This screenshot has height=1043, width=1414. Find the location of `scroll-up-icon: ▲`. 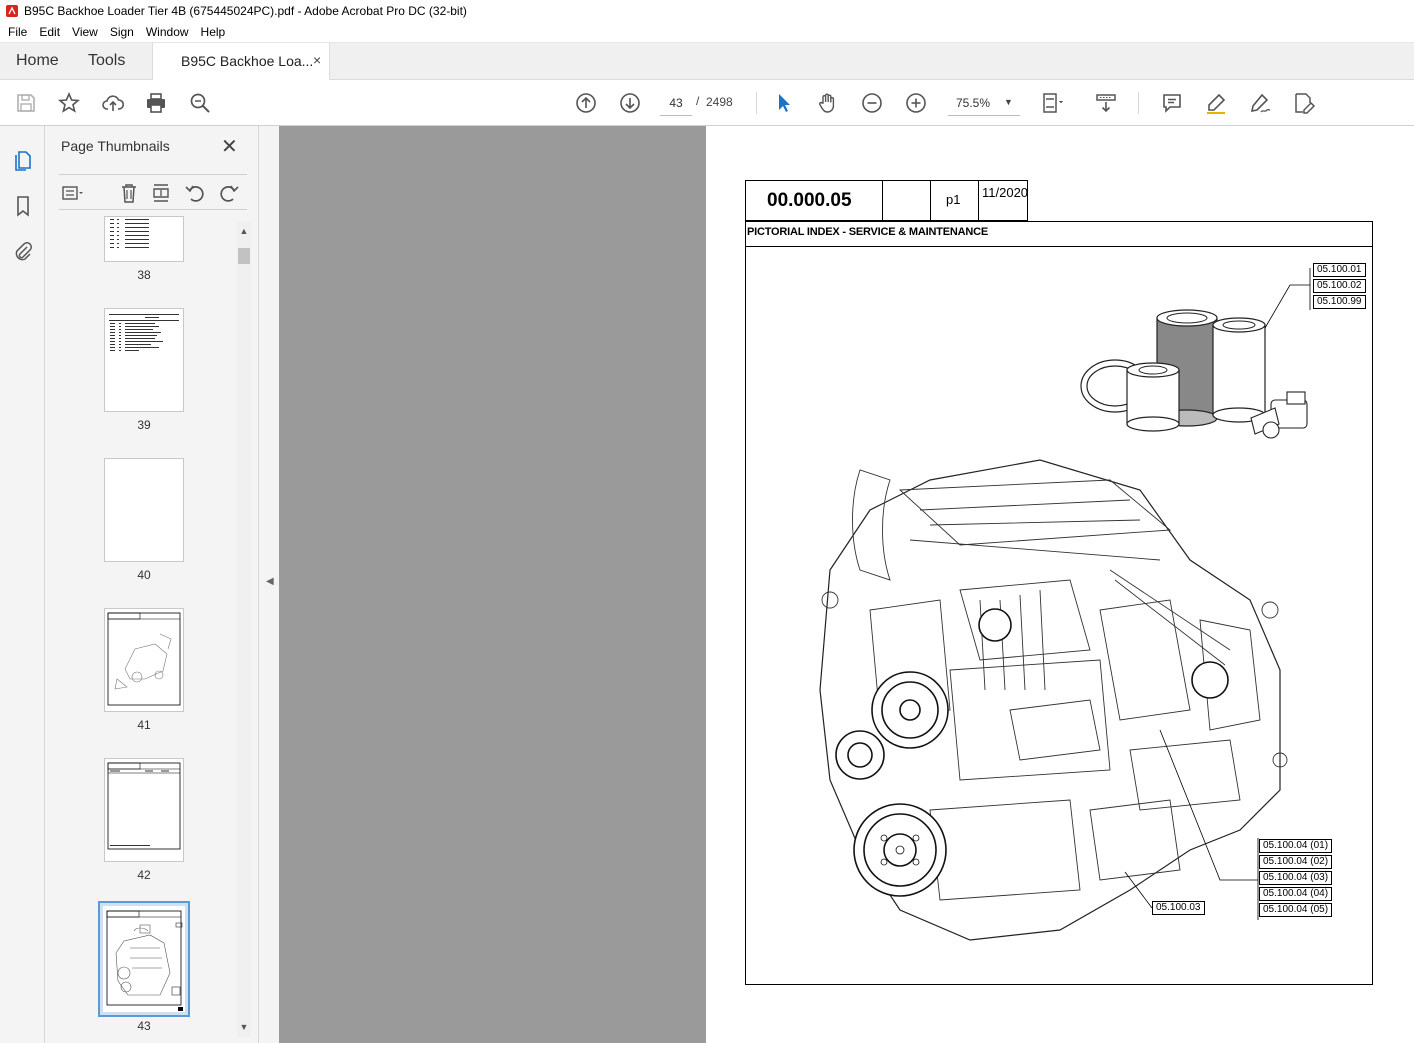

scroll-up-icon: ▲ is located at coordinates (244, 231).